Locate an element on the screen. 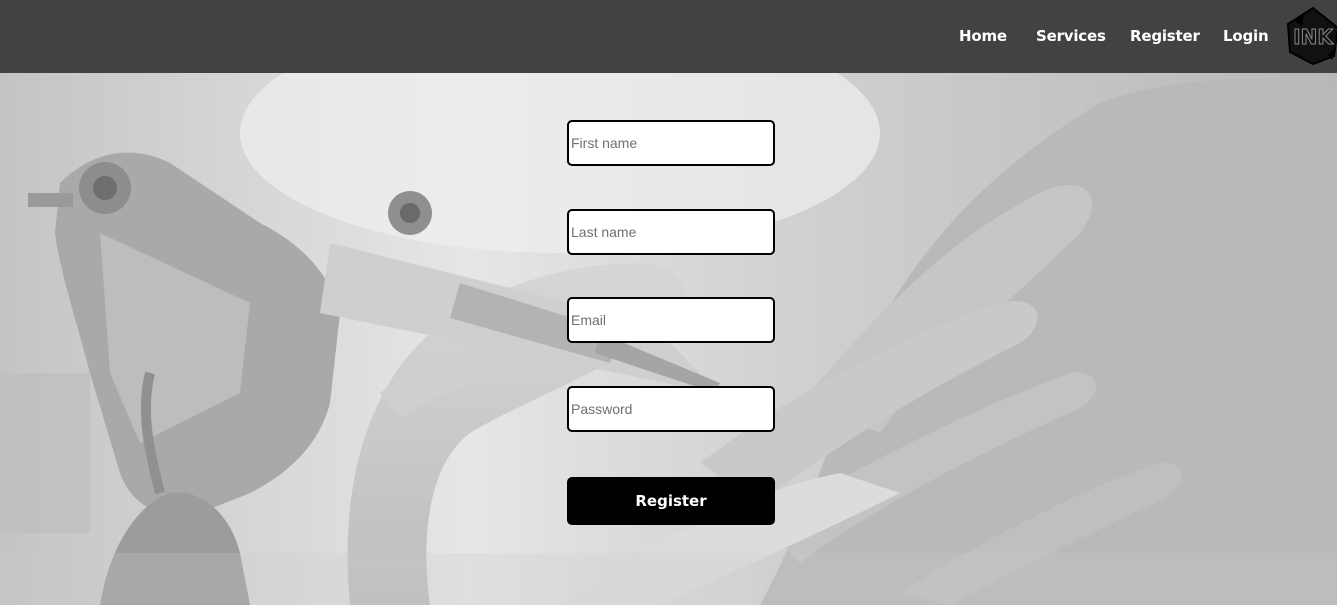 The image size is (1337, 605). nav-link-home: Home is located at coordinates (983, 36).